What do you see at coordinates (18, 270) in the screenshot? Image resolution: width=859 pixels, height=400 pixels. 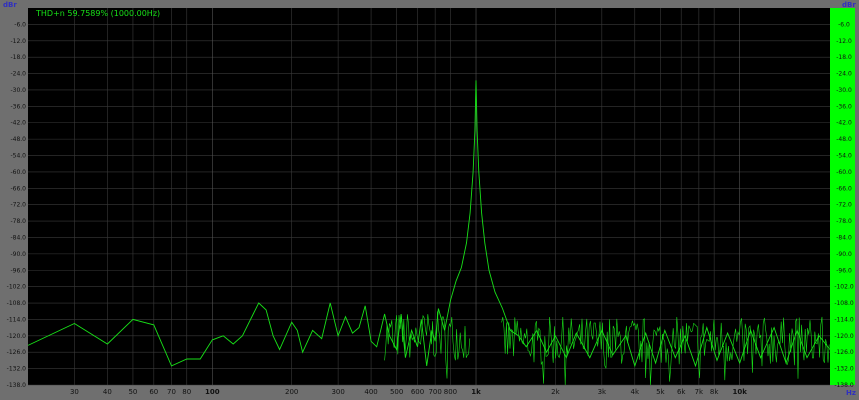 I see `y-tick-label: -96.0` at bounding box center [18, 270].